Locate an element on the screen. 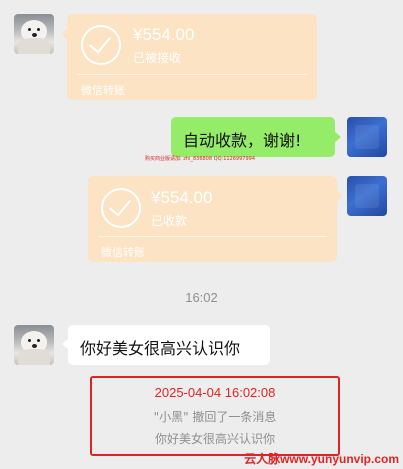  recalled-message-text: 你好美女很高兴认识你 is located at coordinates (214, 439).